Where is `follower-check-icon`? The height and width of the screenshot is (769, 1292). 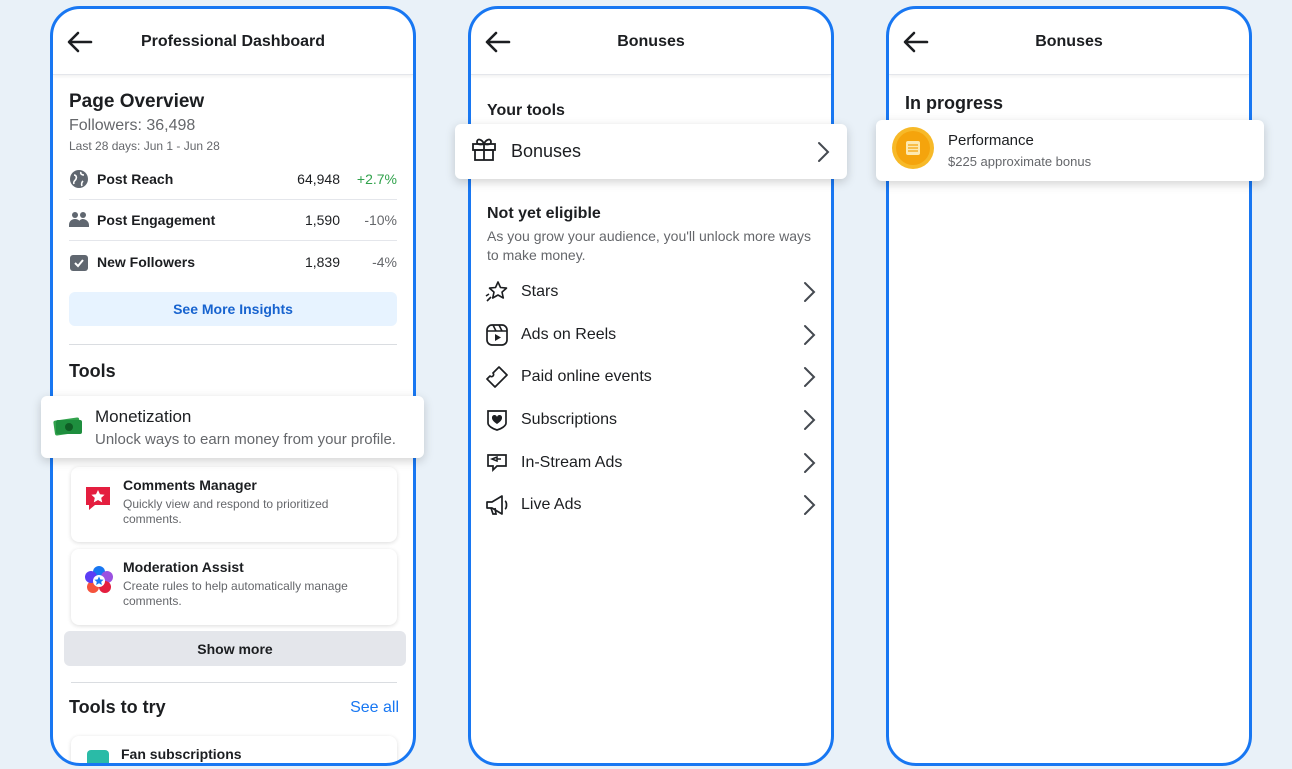
follower-check-icon is located at coordinates (79, 262).